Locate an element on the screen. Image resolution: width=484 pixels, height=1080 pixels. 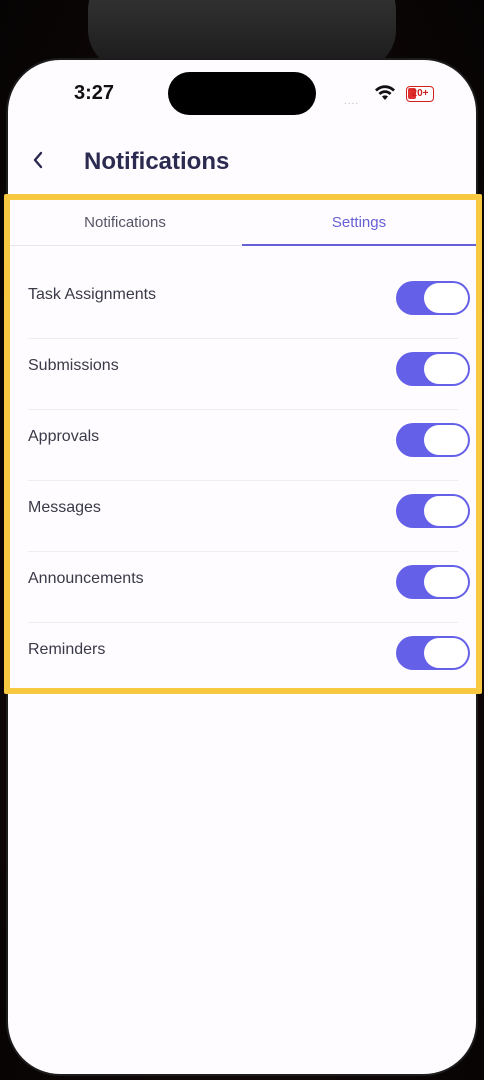
setting-label: Submissions is located at coordinates (73, 365).